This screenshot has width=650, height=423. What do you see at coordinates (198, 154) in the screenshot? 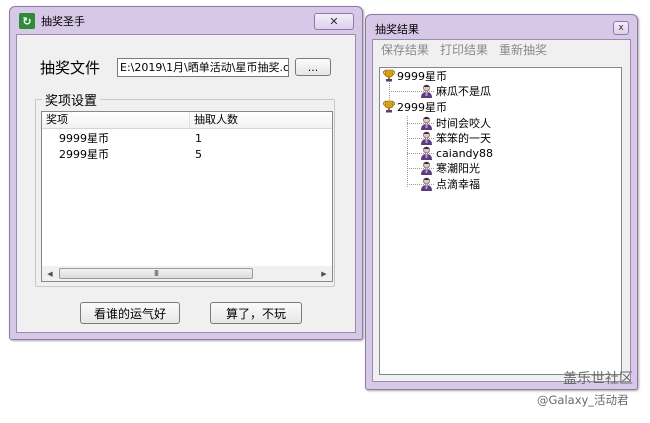
I see `count-cell: 5` at bounding box center [198, 154].